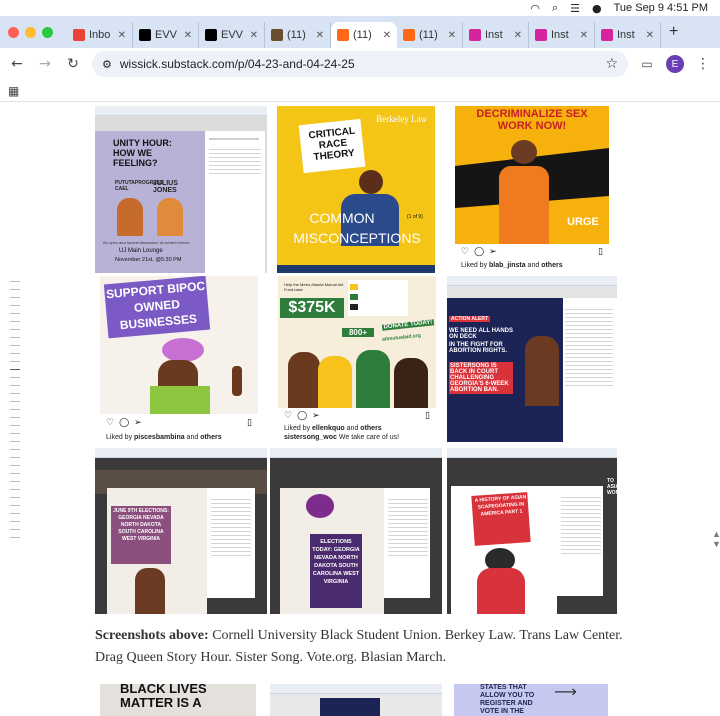 Image resolution: width=720 pixels, height=716 pixels. Describe the element at coordinates (430, 35) in the screenshot. I see `tab-5: (11) ✕` at that location.